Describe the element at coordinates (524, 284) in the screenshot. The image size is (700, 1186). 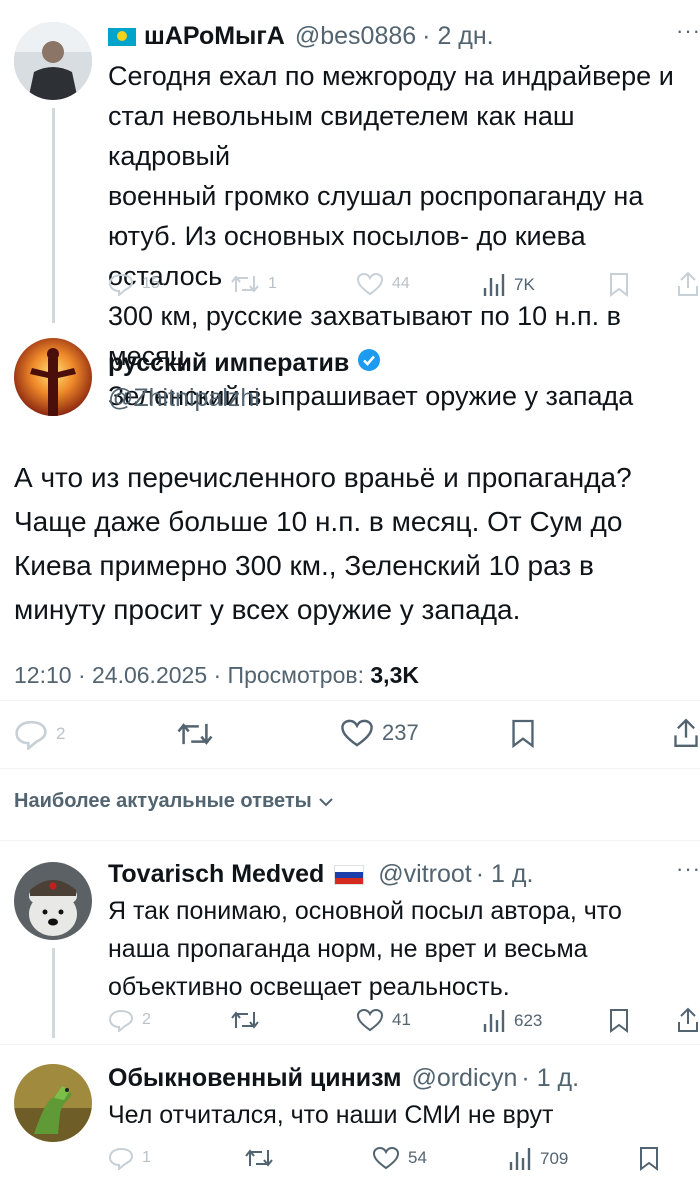
I see `view-count: 7K` at that location.